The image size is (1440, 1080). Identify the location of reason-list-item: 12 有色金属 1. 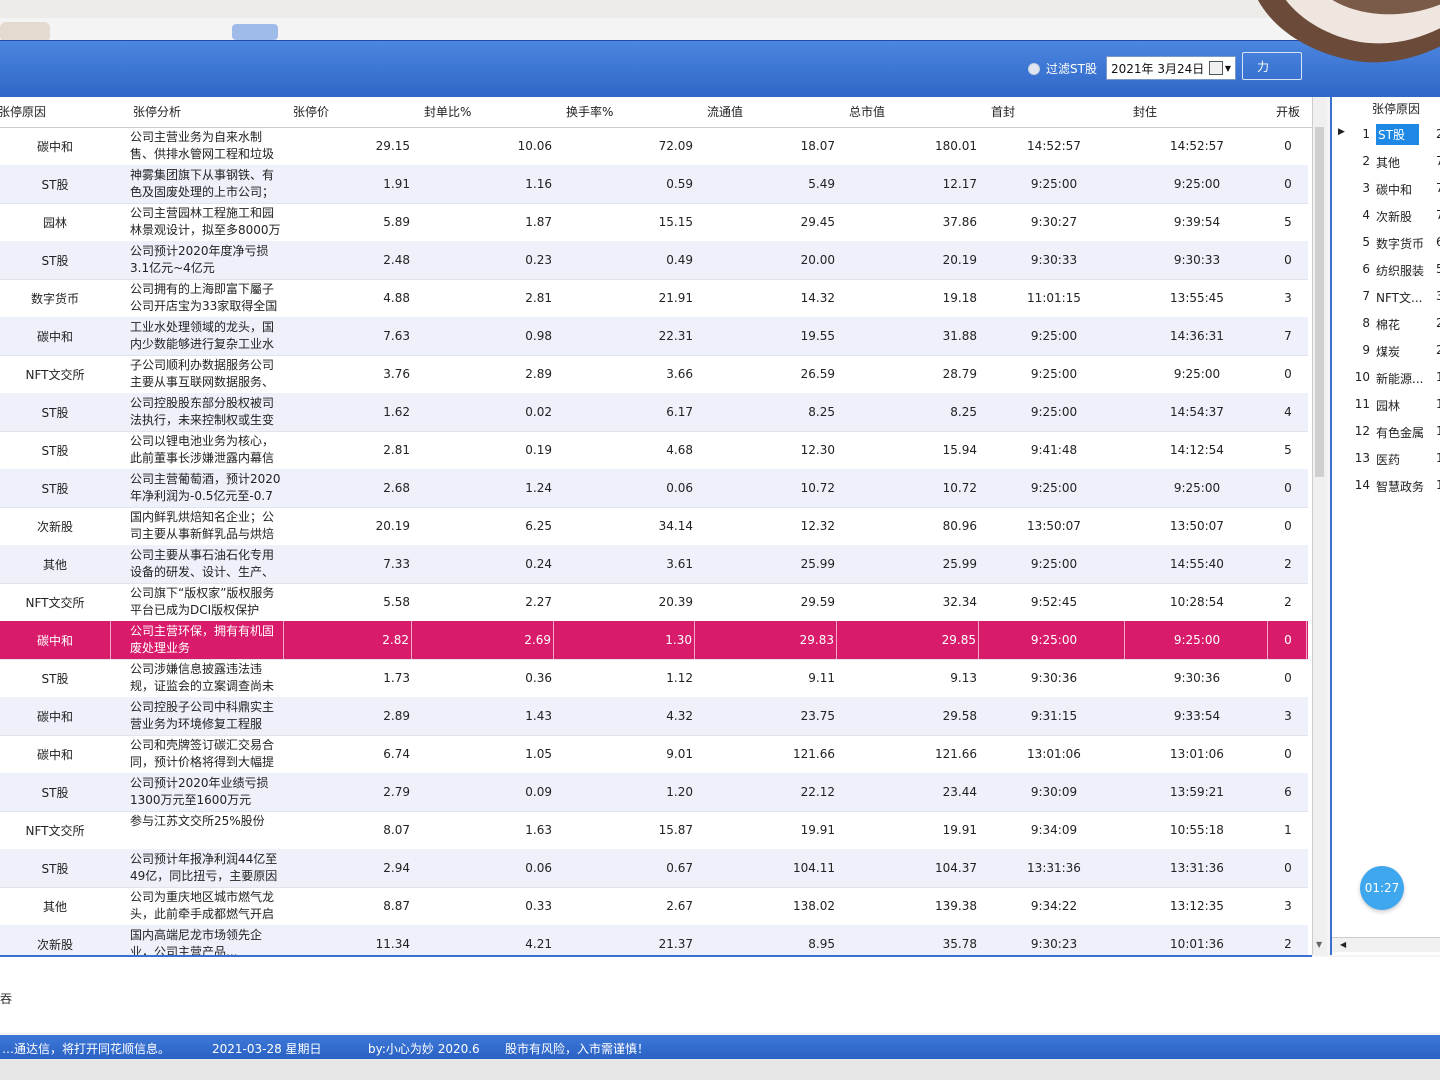
(1386, 431).